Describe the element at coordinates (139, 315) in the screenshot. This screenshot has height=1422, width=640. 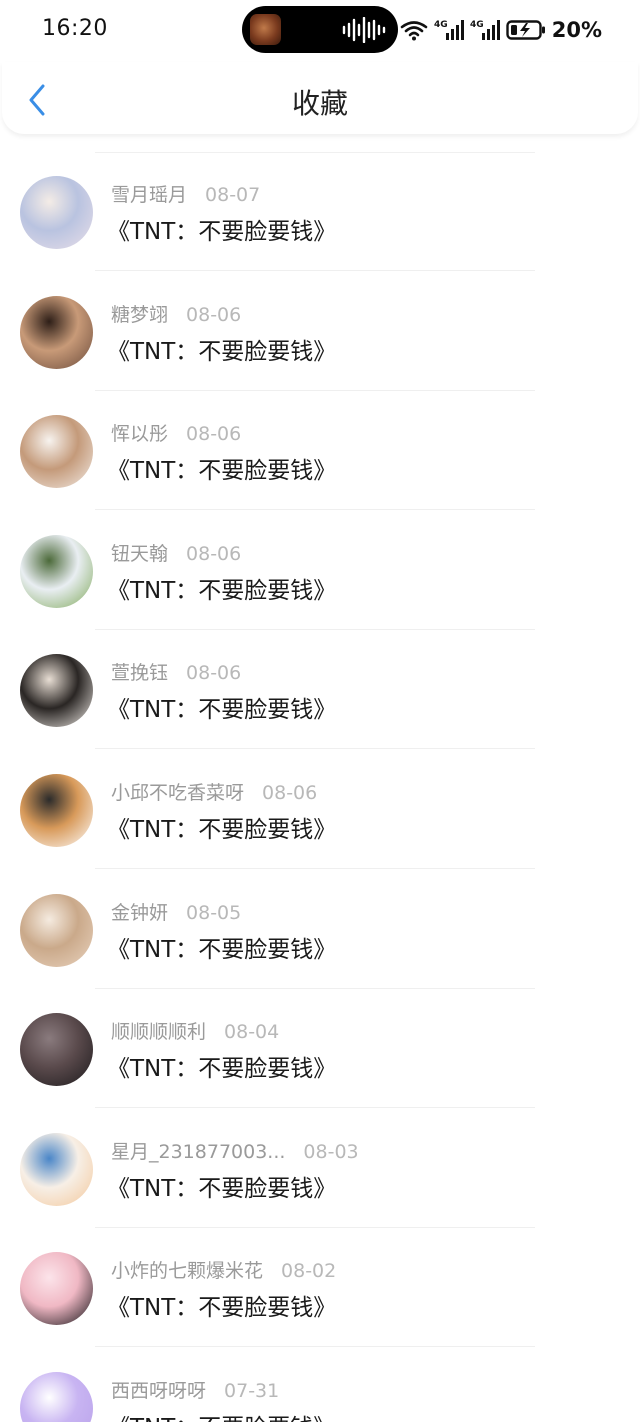
I see `user-name: 糖梦翊` at that location.